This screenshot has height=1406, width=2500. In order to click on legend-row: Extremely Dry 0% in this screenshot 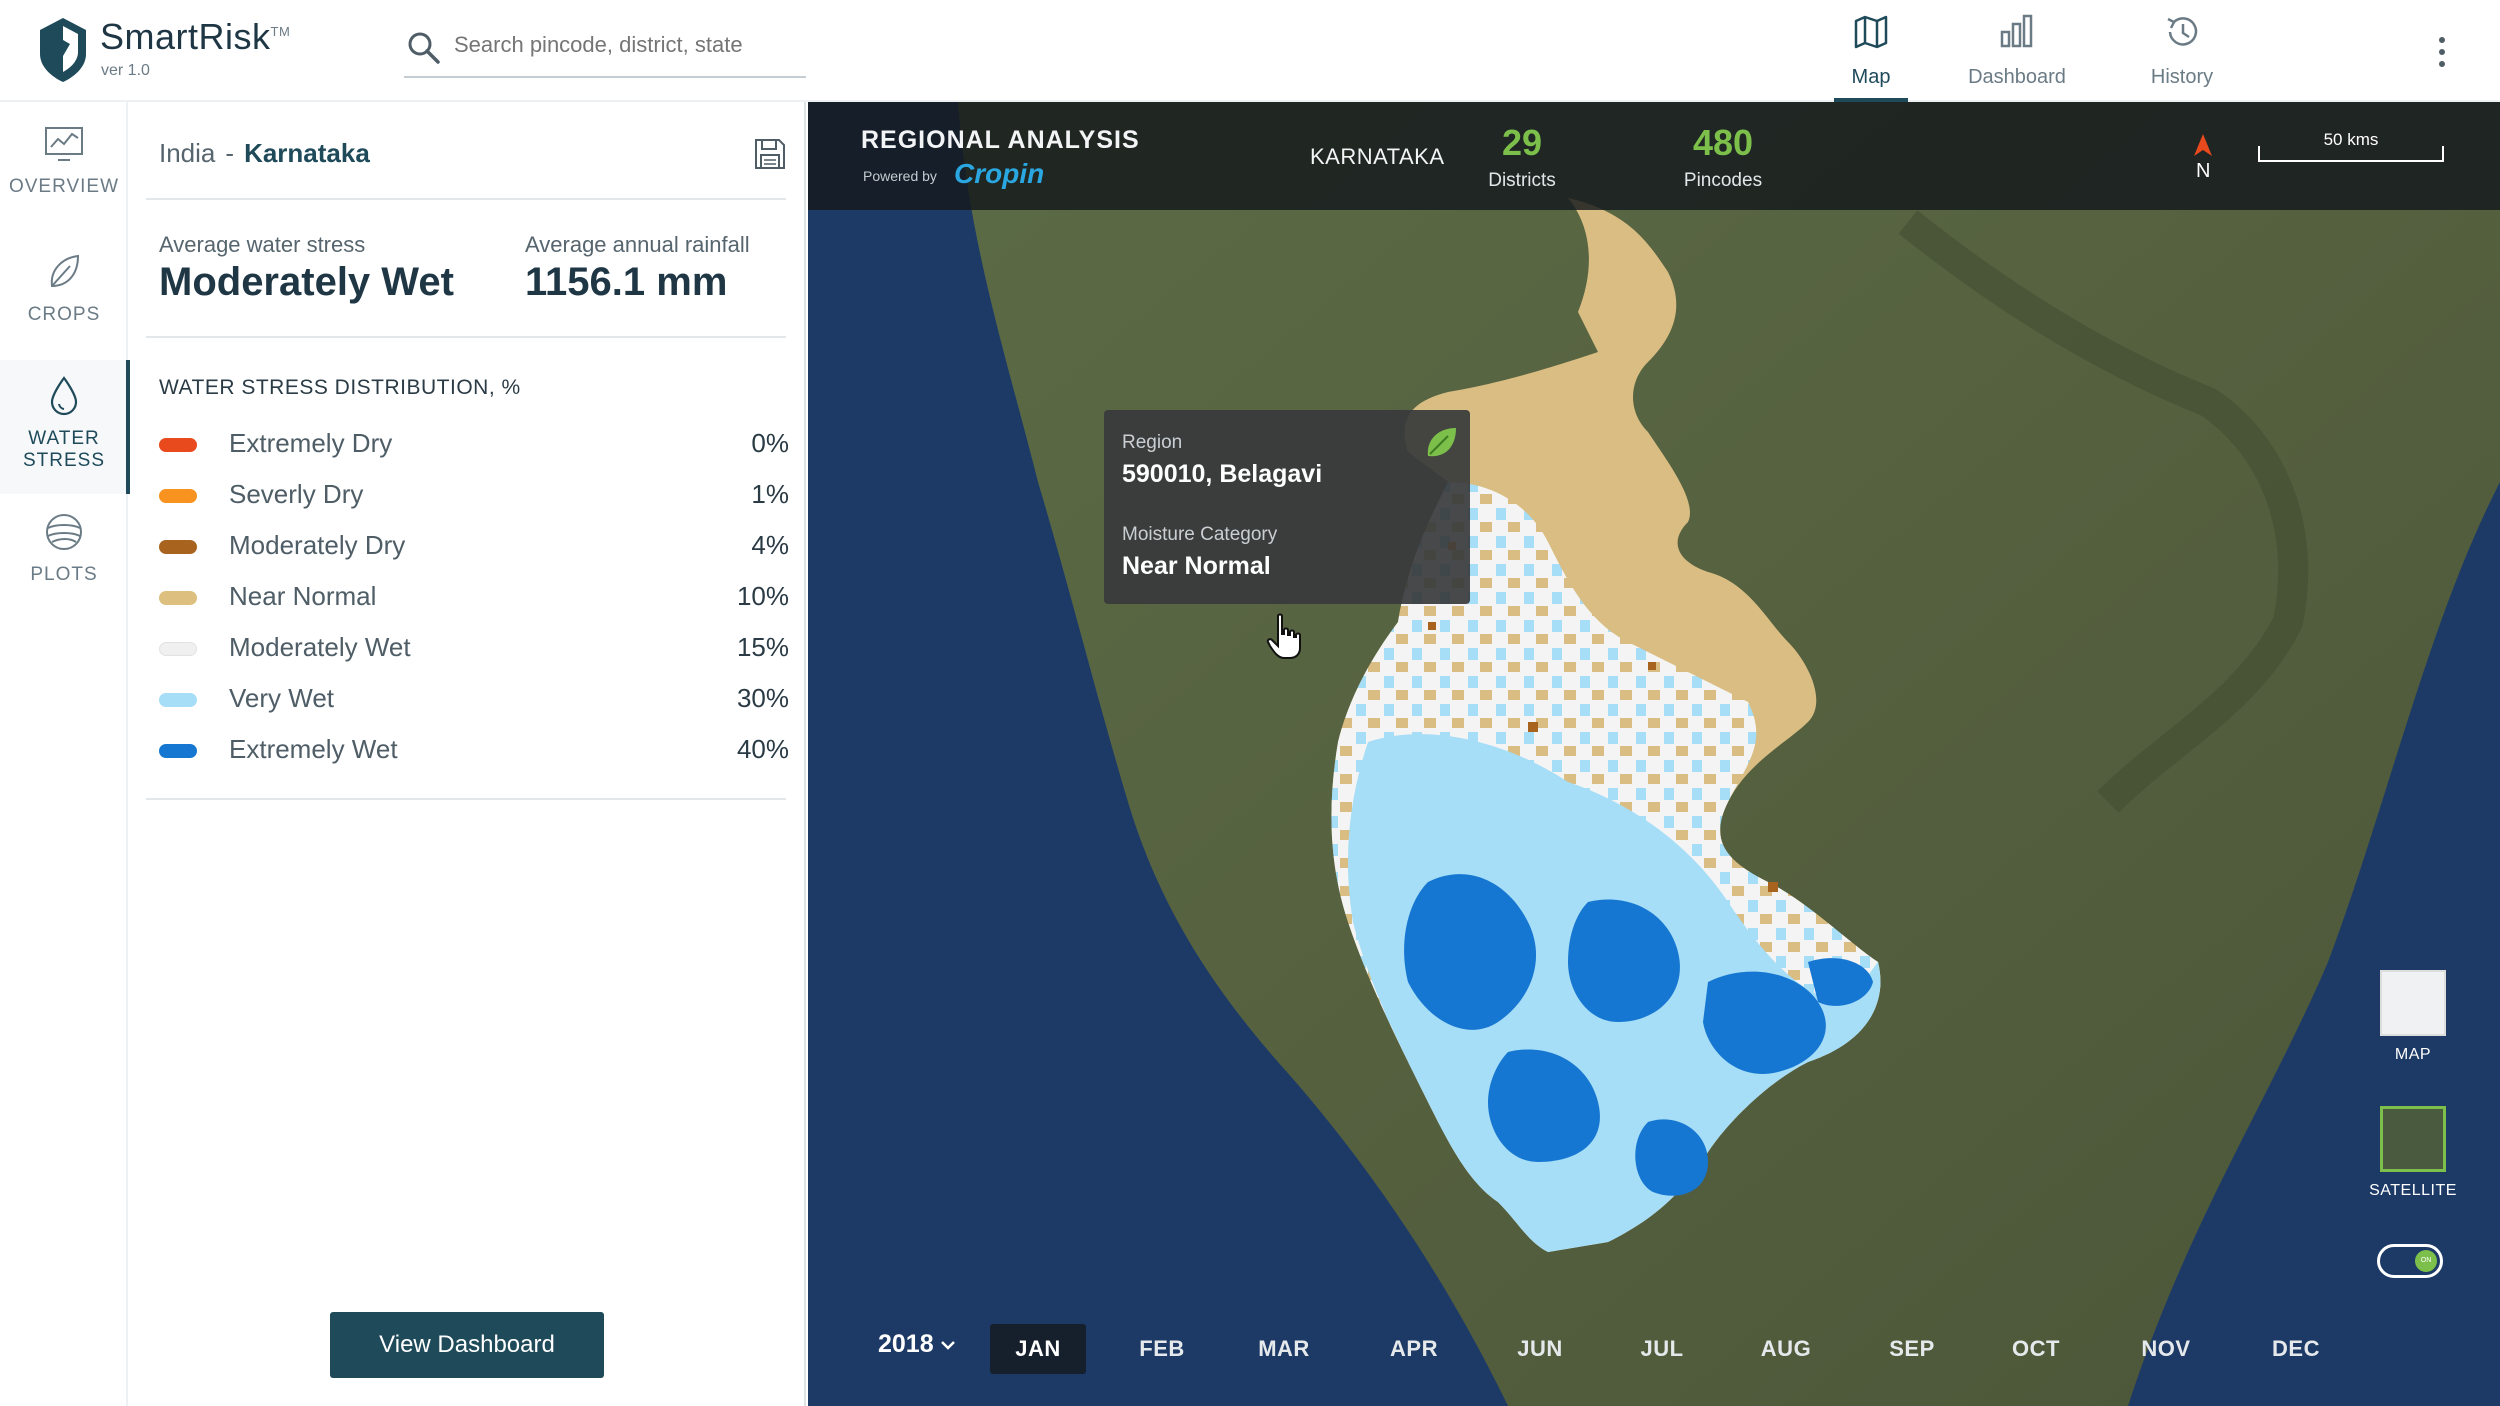, I will do `click(474, 449)`.